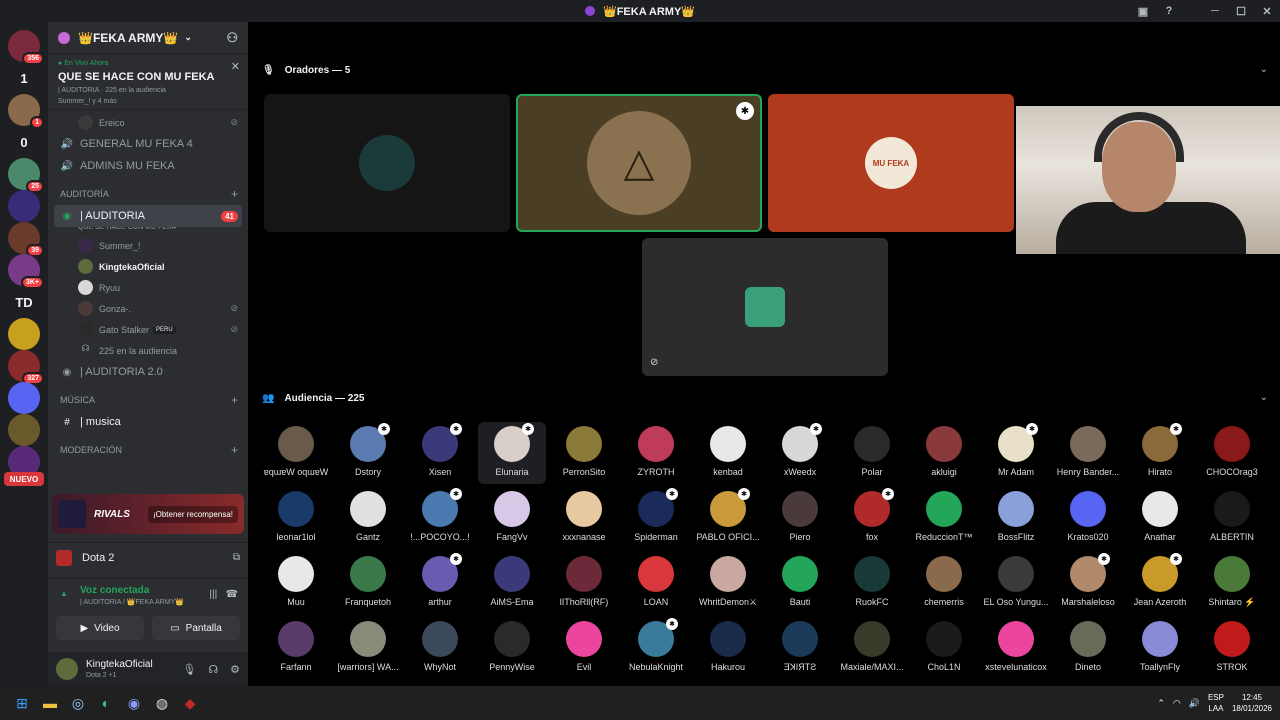 The image size is (1280, 720). What do you see at coordinates (148, 669) in the screenshot?
I see `user-panel: KingtekaOficial Dota 2 +1 🎙 ☊ ⚙` at bounding box center [148, 669].